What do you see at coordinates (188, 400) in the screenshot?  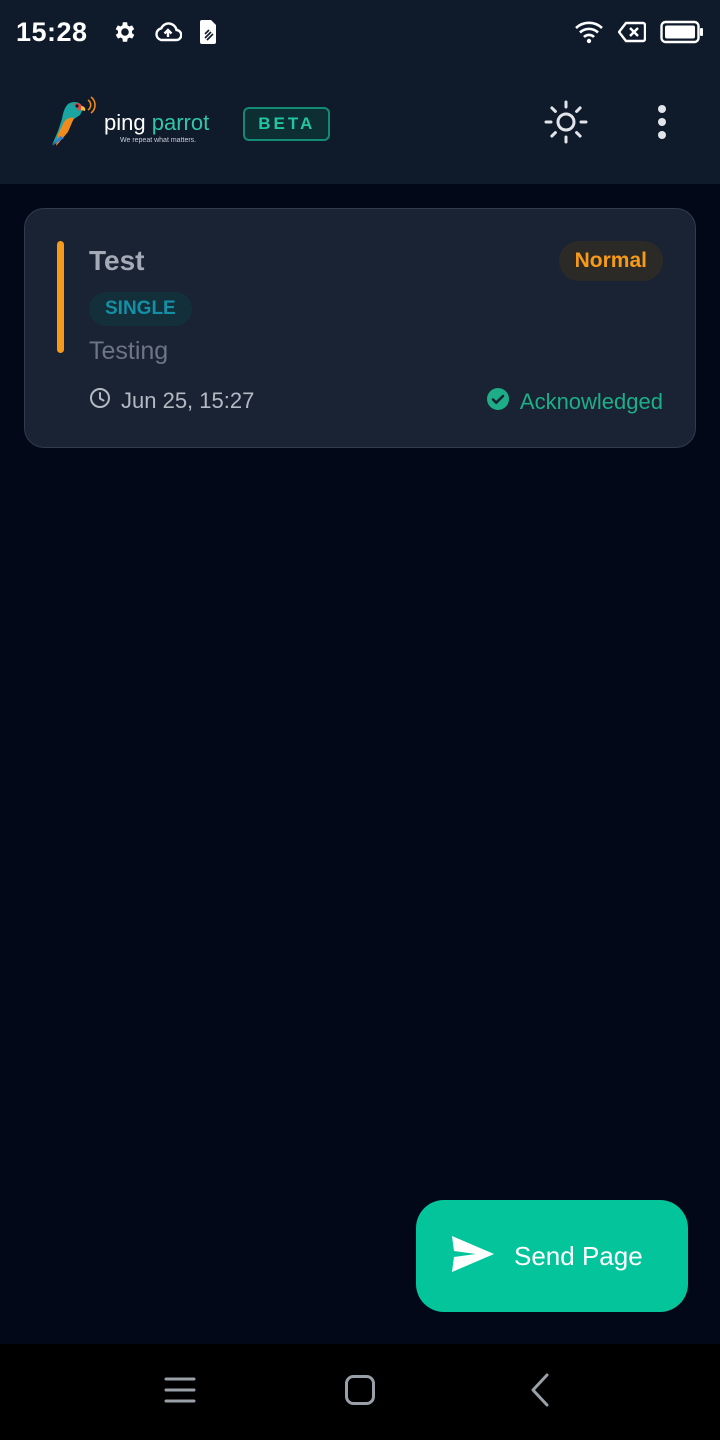 I see `timestamp-text: Jun 25, 15:27` at bounding box center [188, 400].